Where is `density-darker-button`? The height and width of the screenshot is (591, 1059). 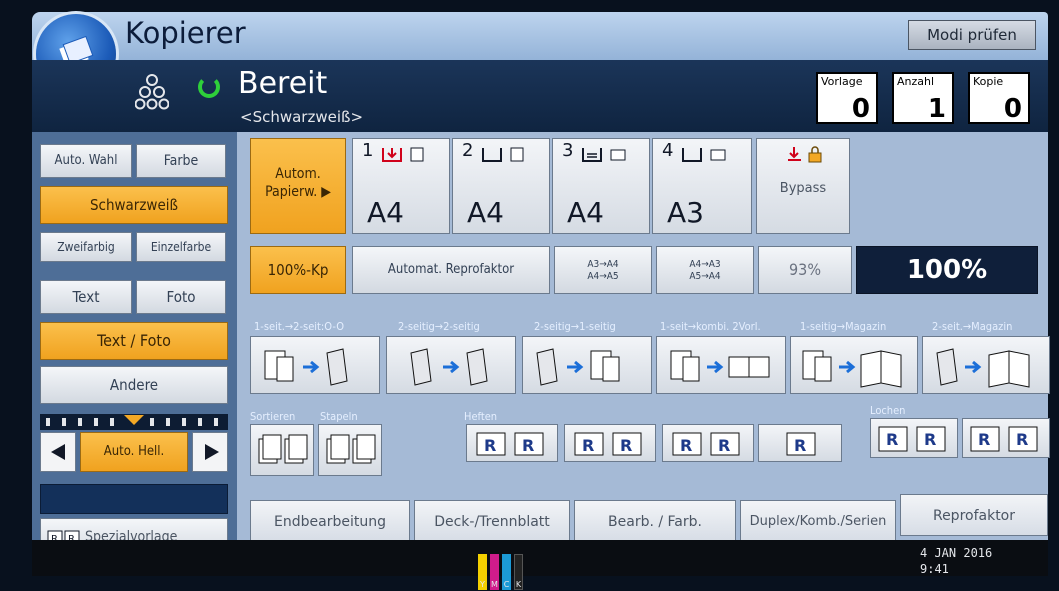 density-darker-button is located at coordinates (210, 452).